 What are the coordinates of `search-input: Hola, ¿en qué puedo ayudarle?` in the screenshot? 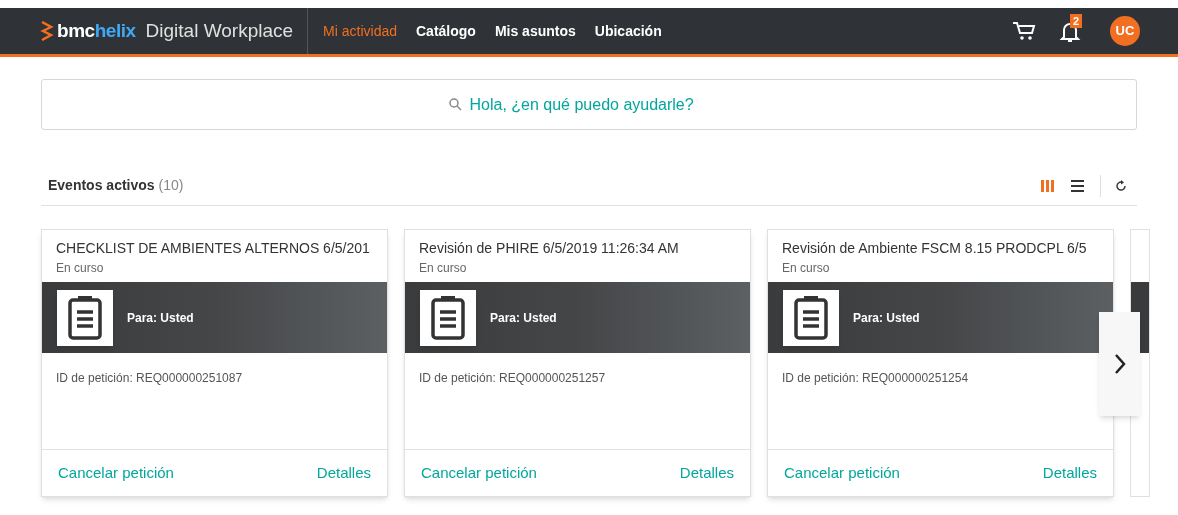 It's located at (599, 104).